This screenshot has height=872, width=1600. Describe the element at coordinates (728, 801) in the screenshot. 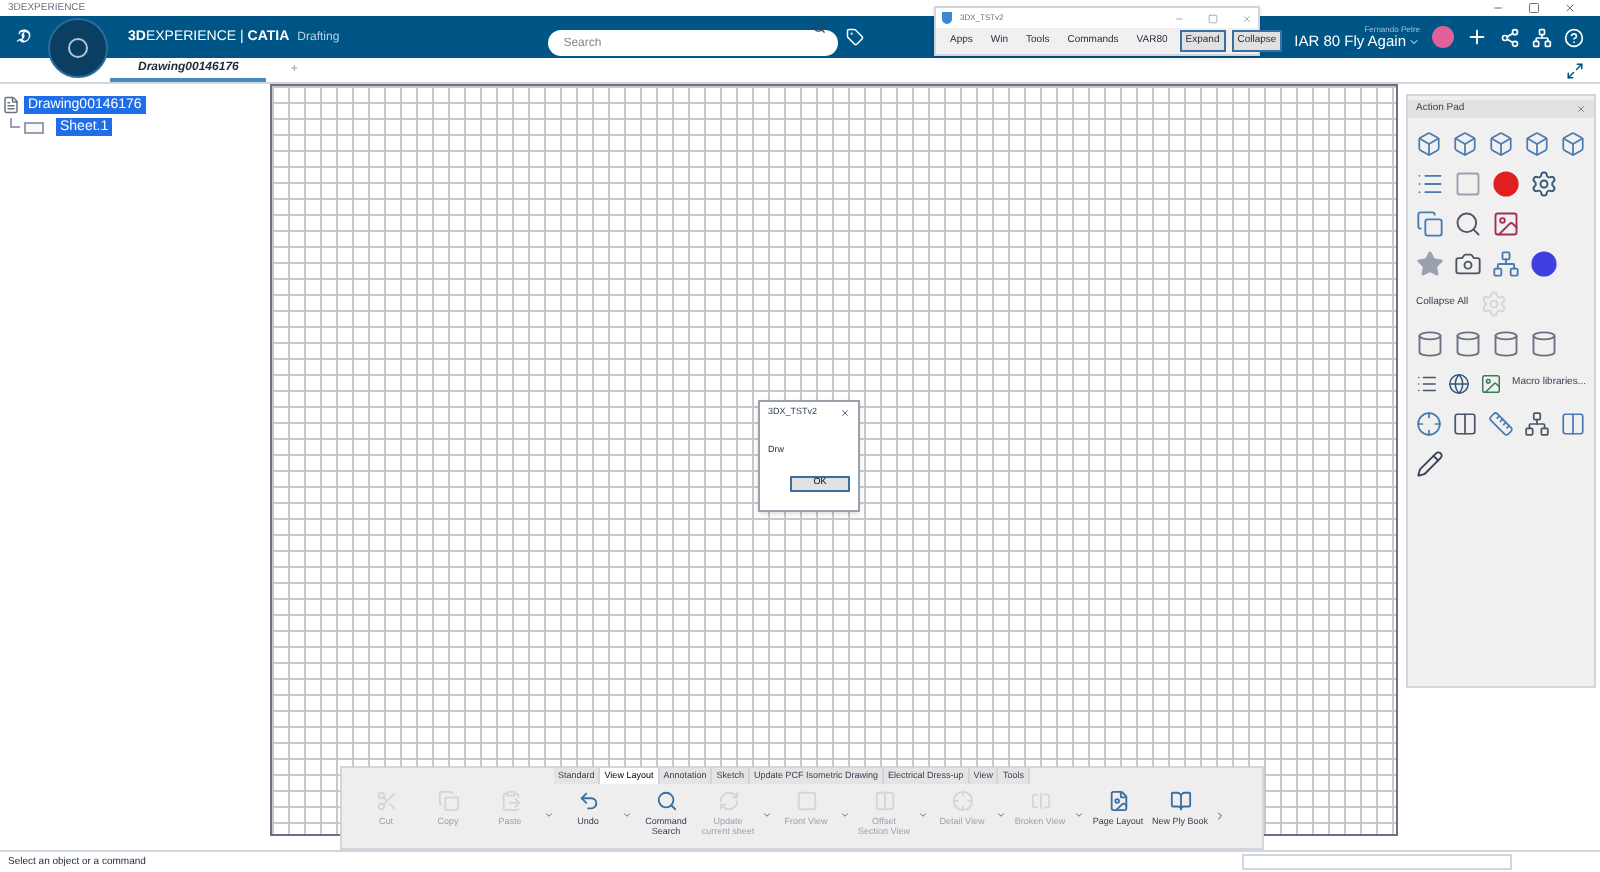

I see `refresh-icon` at that location.